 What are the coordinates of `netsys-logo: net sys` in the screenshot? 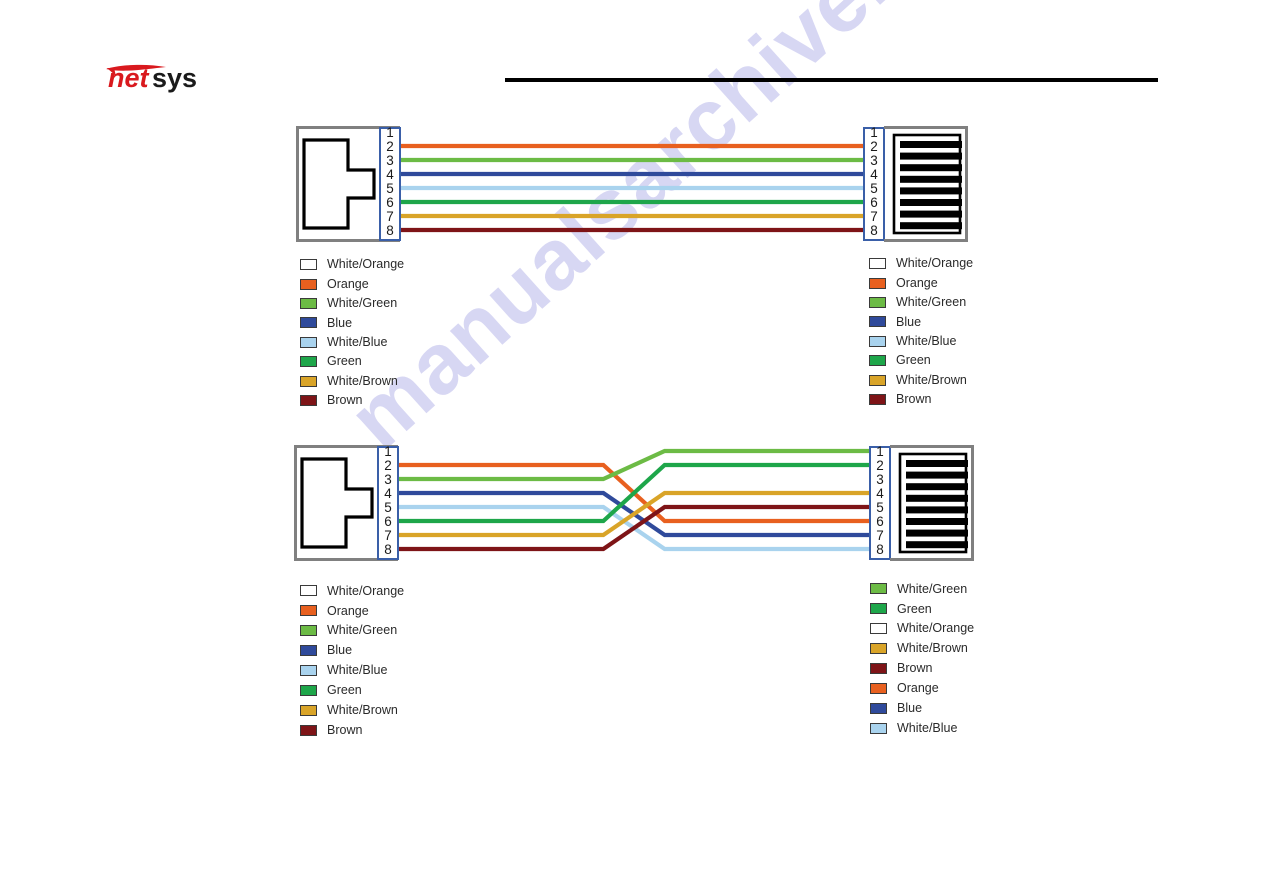 It's located at (164, 77).